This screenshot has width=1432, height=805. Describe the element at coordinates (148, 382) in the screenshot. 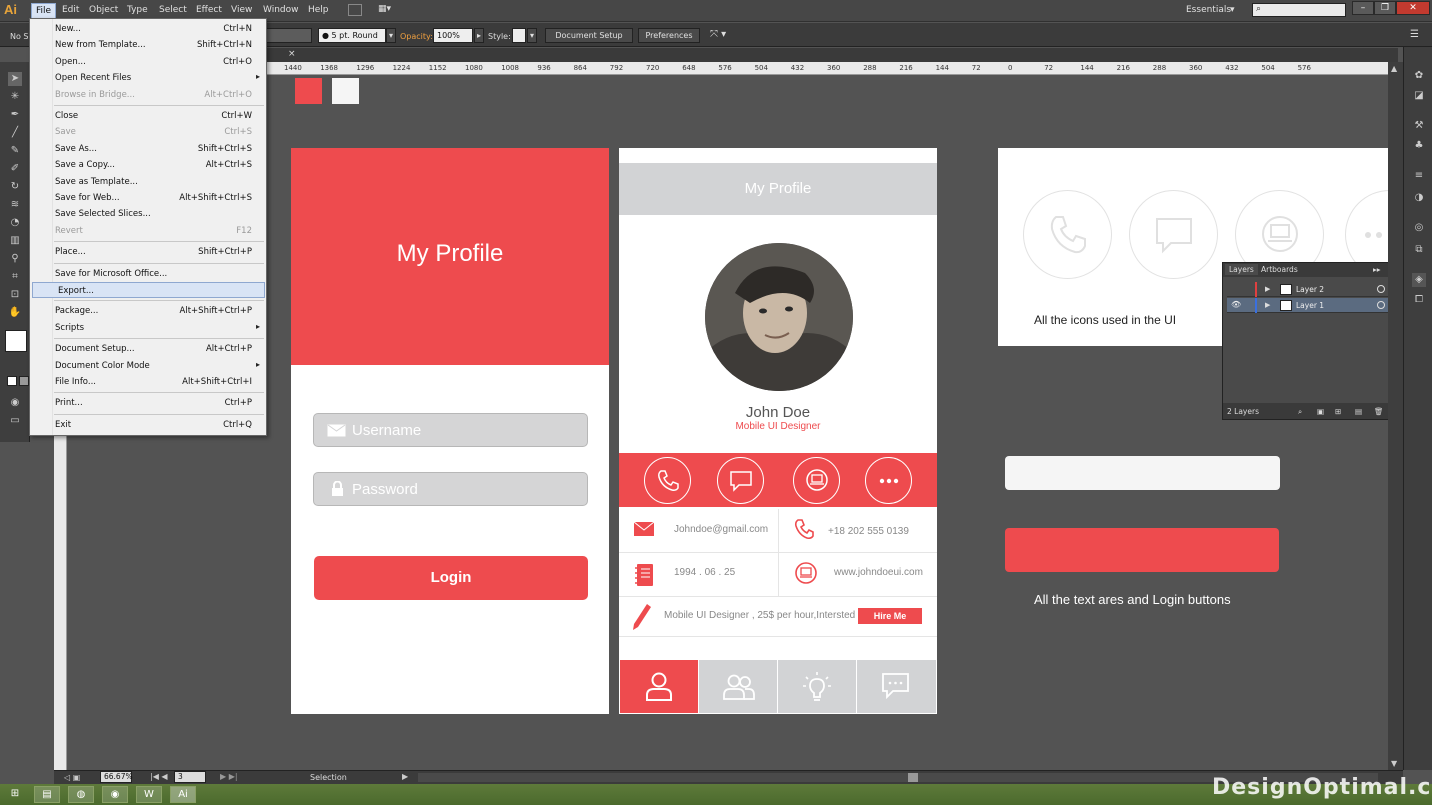

I see `file-menu-item: File Info... Alt+Shift+Ctrl+I` at that location.